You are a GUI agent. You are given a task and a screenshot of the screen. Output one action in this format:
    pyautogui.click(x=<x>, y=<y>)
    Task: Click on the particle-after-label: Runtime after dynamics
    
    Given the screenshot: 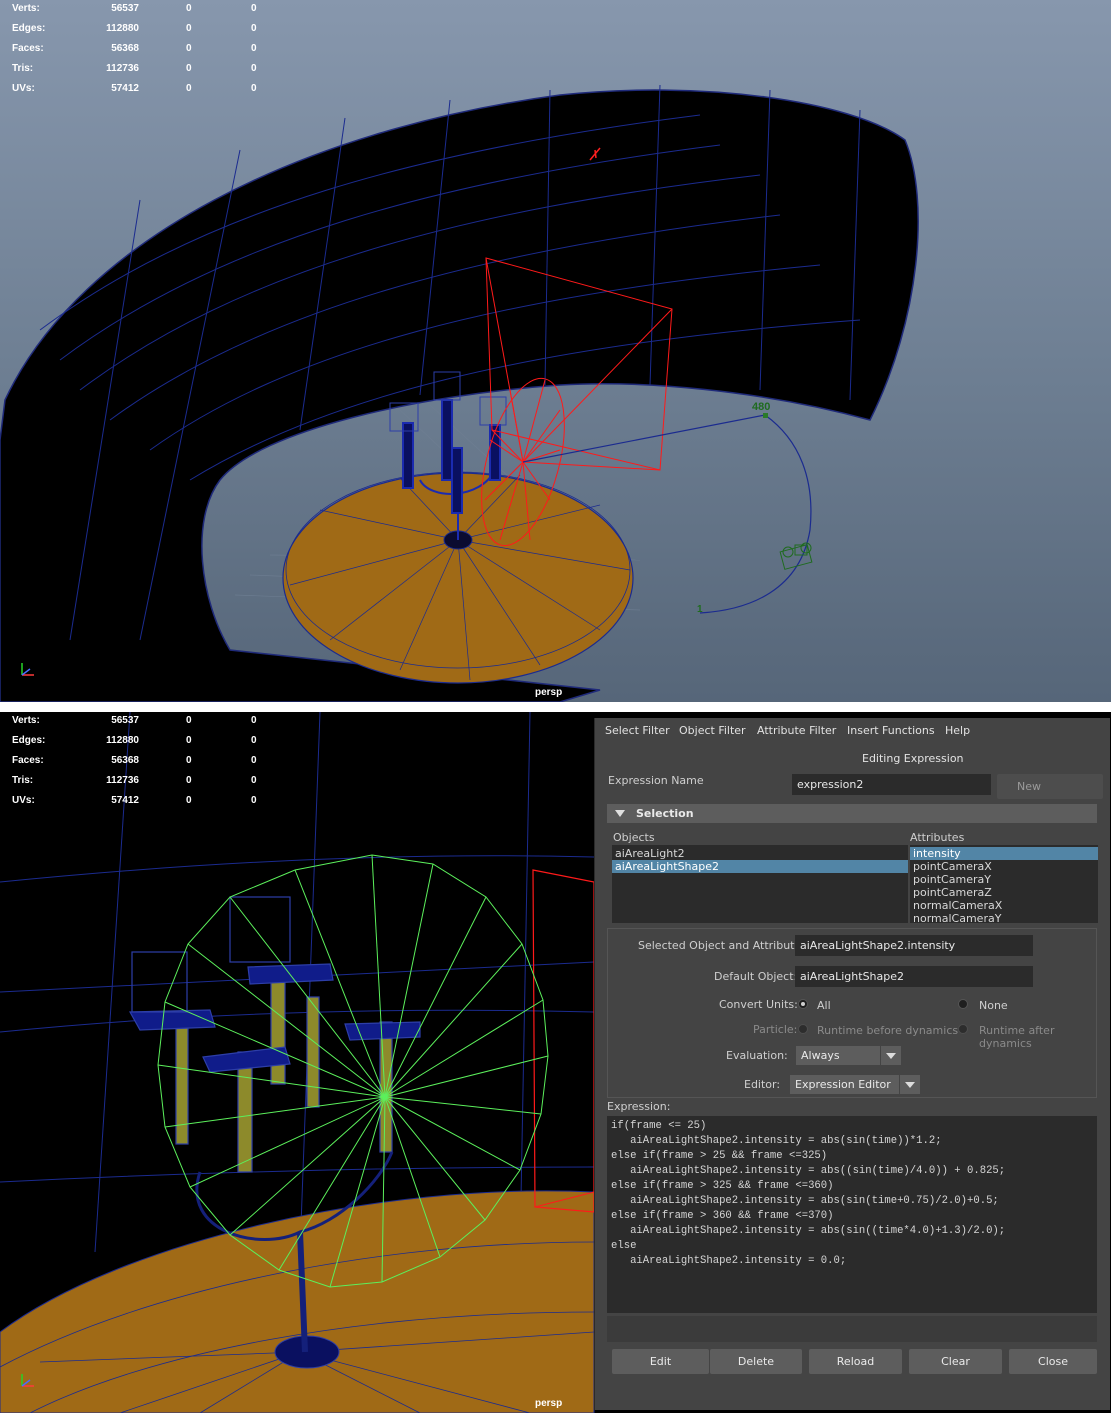 What is the action you would take?
    pyautogui.click(x=1017, y=1037)
    